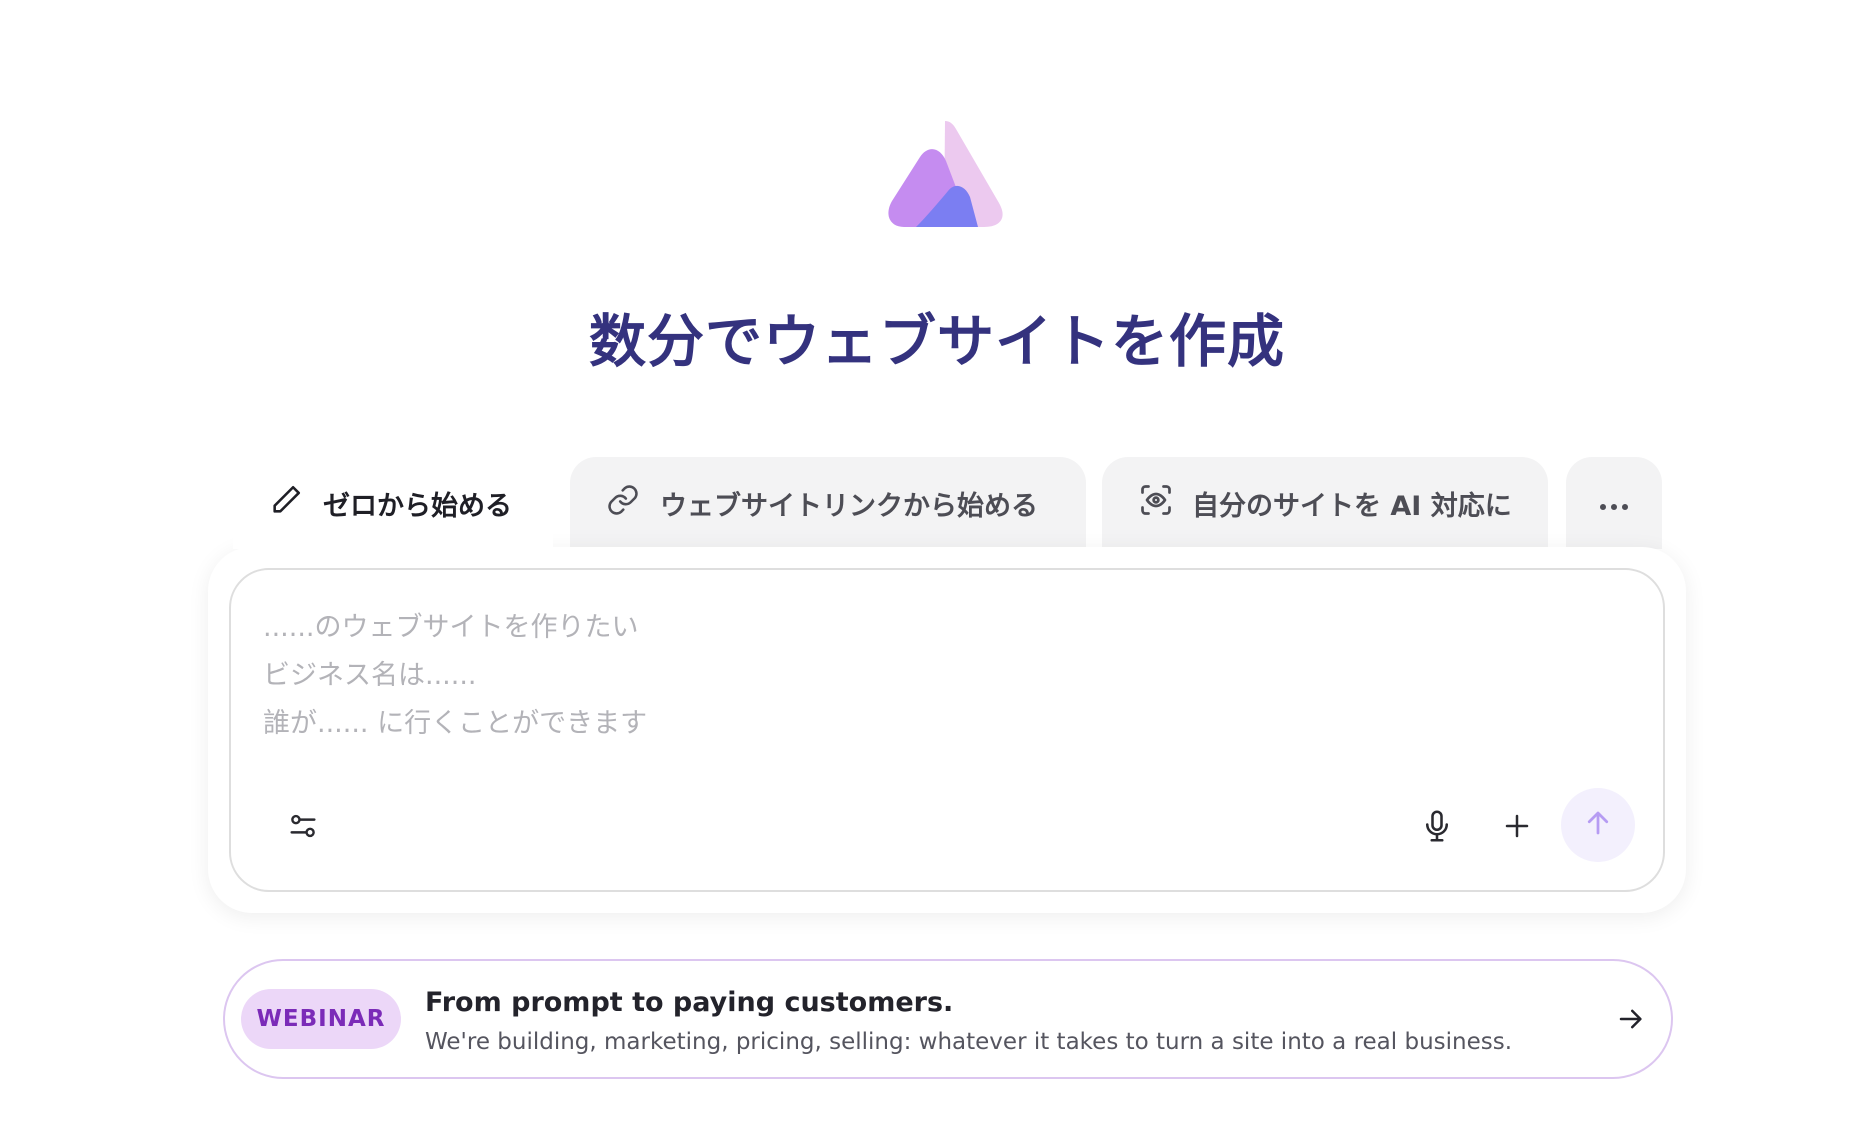 The height and width of the screenshot is (1144, 1874). Describe the element at coordinates (849, 506) in the screenshot. I see `tab-label: ウェブサイトリンクから始める` at that location.